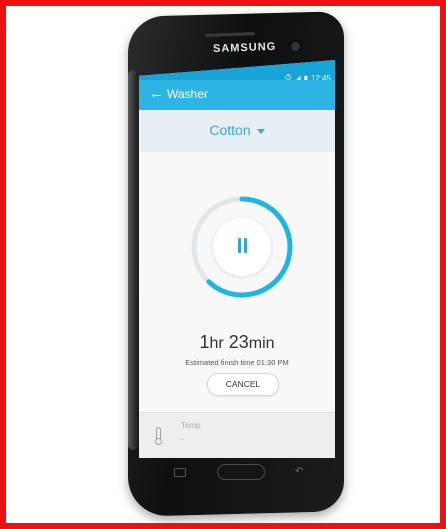 The height and width of the screenshot is (529, 446). Describe the element at coordinates (299, 471) in the screenshot. I see `back-key-icon: ↶` at that location.